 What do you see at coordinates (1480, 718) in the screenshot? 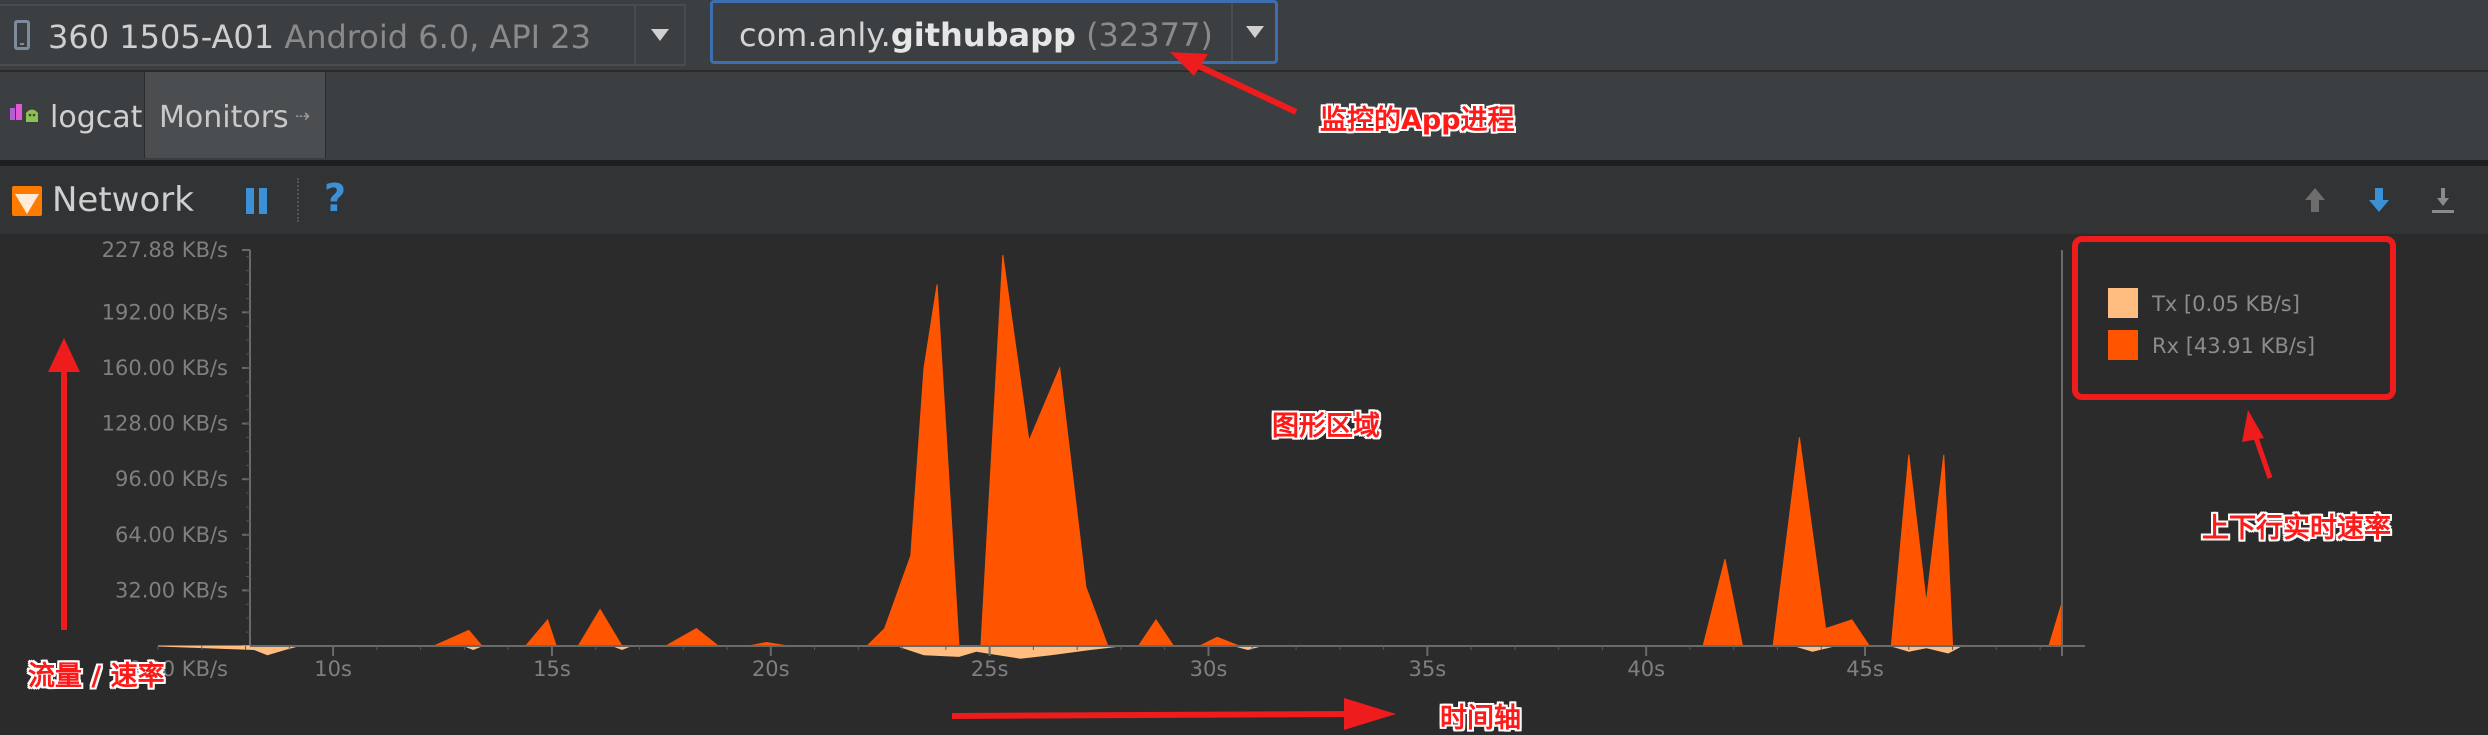
I see `annotation-time-axis: 时间轴` at bounding box center [1480, 718].